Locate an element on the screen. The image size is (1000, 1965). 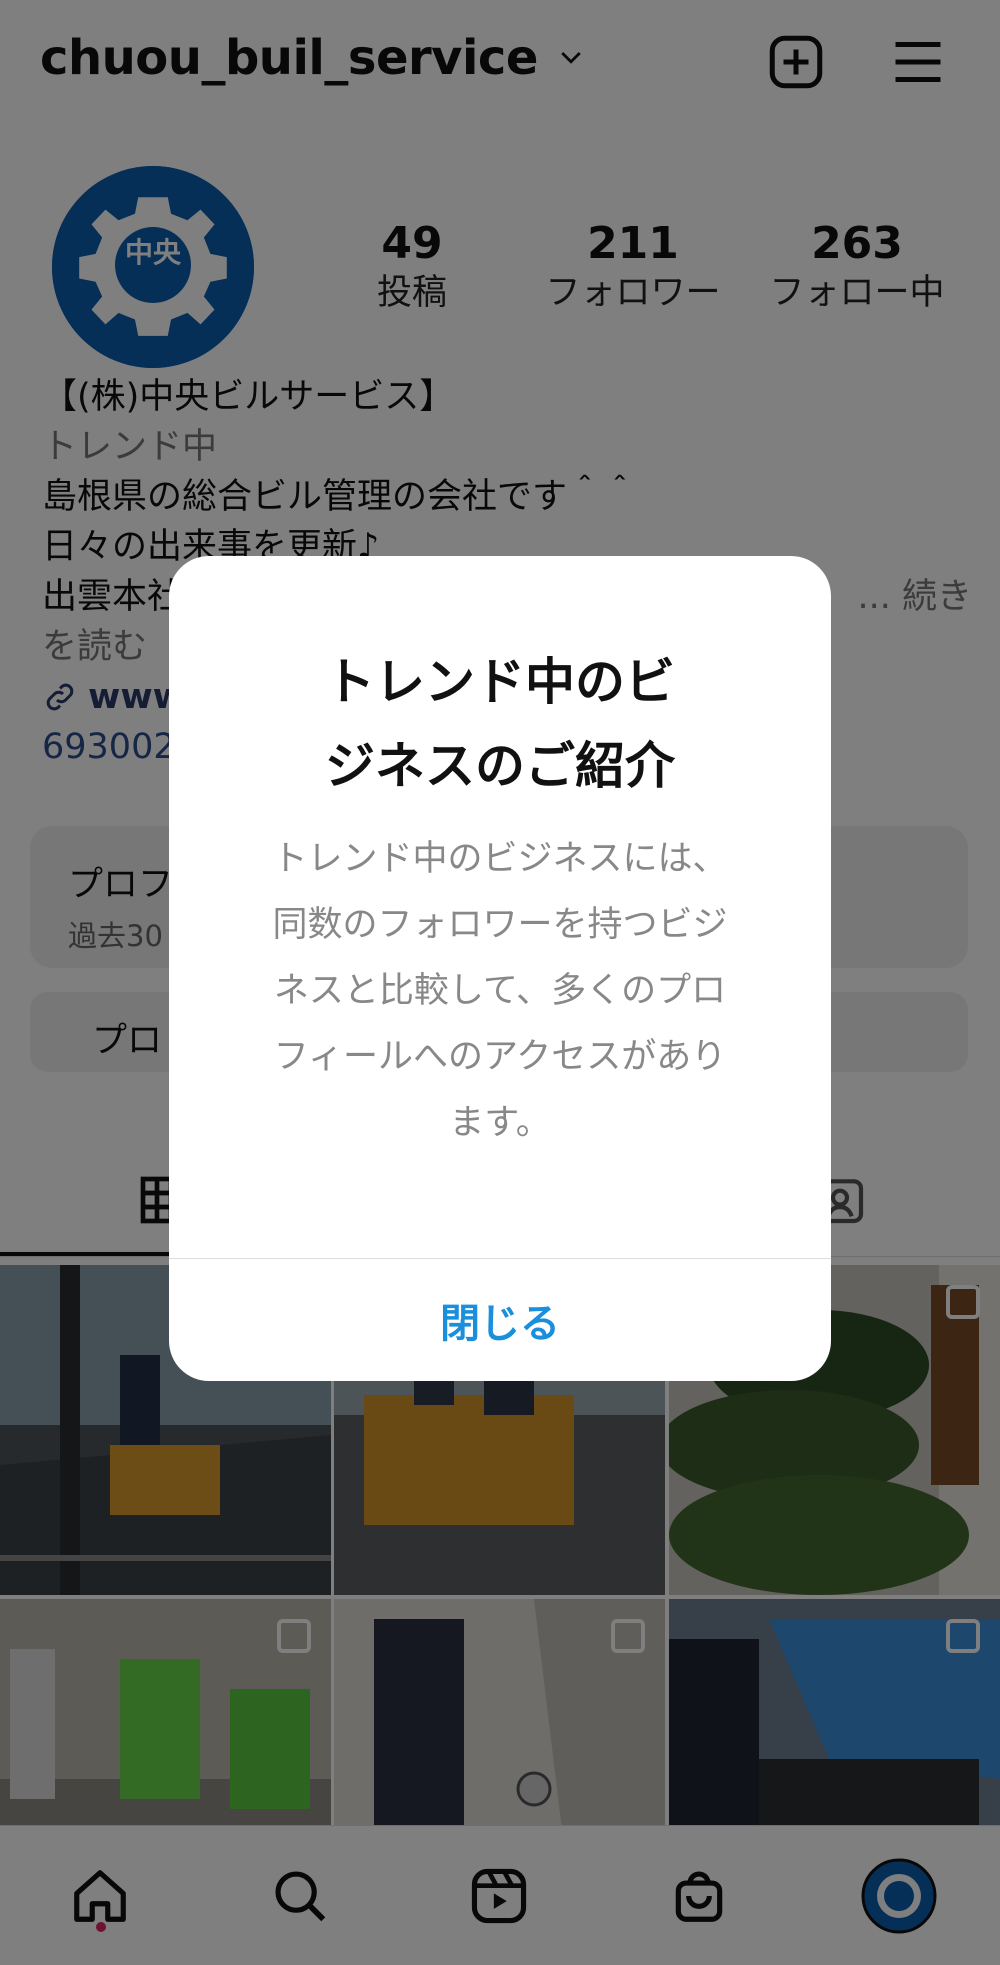
dialog-title: トレンド中のビ ジネスのご紹介 is located at coordinates (500, 724).